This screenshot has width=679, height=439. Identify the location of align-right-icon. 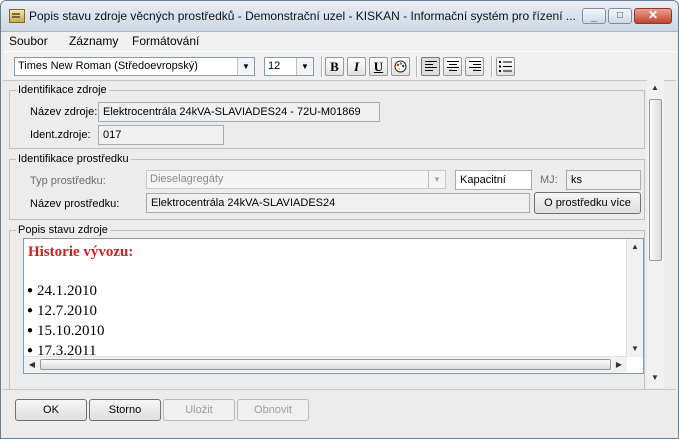
(474, 66).